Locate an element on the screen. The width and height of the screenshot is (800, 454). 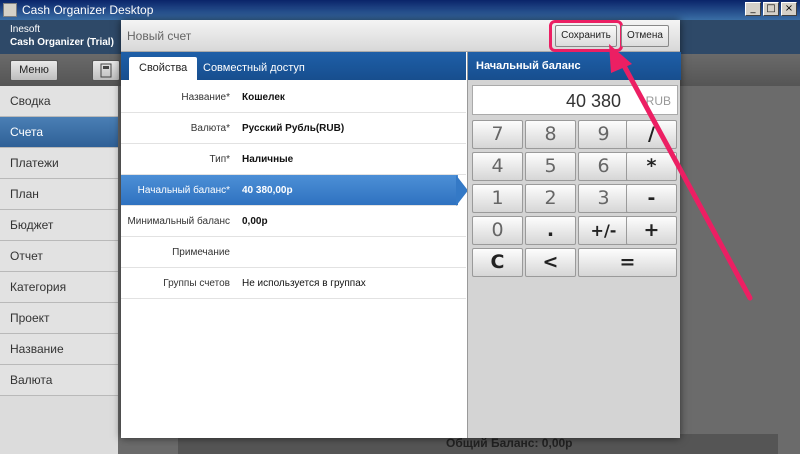
key-0: 0 is located at coordinates (497, 230).